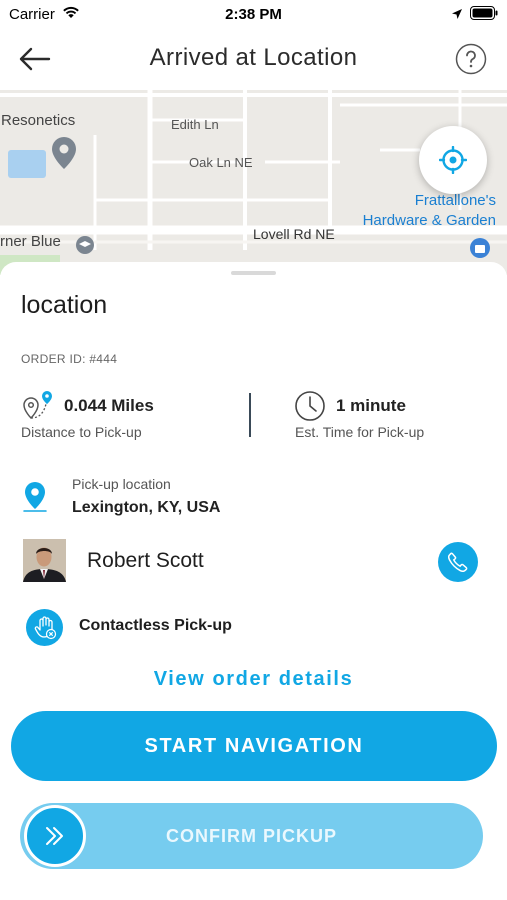 The image size is (507, 900). Describe the element at coordinates (44, 560) in the screenshot. I see `customer-avatar` at that location.